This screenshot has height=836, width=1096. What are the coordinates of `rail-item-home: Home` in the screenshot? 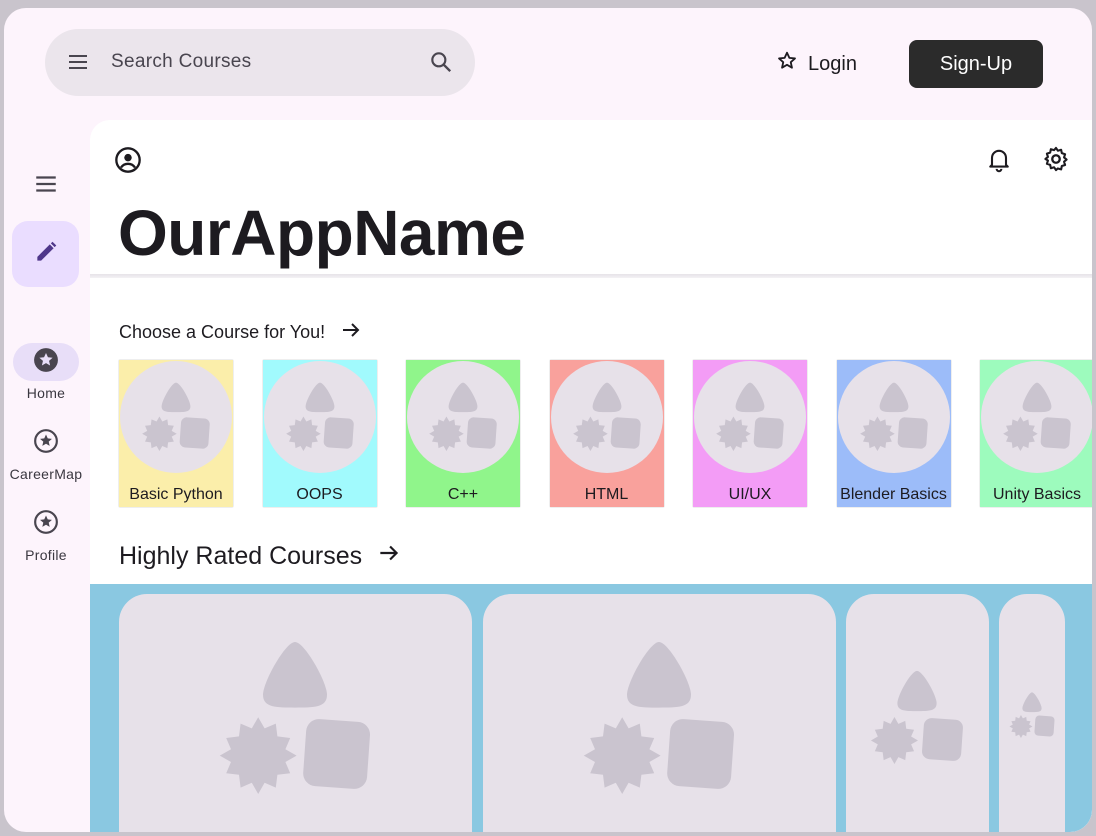 It's located at (46, 372).